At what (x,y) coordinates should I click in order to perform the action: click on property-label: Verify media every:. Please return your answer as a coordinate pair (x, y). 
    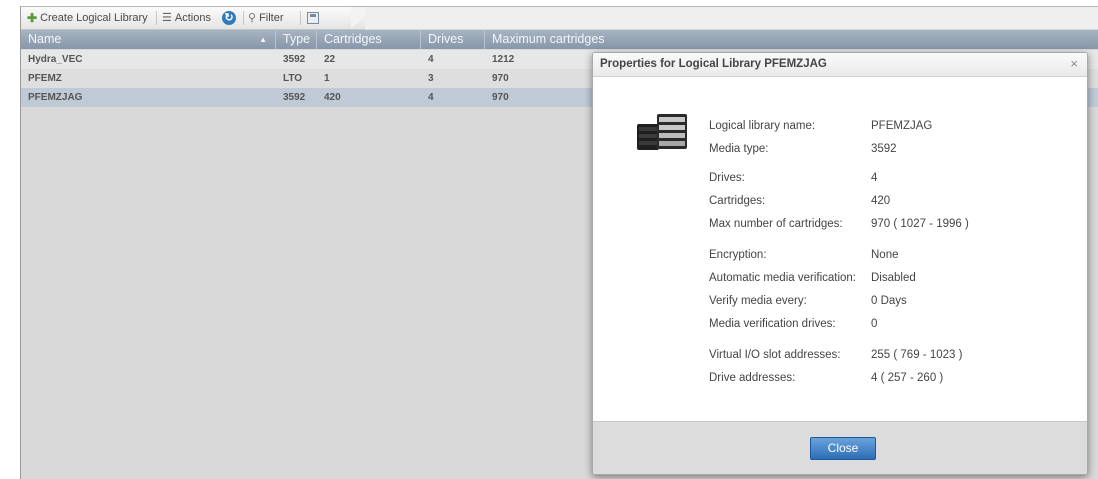
    Looking at the image, I should click on (758, 301).